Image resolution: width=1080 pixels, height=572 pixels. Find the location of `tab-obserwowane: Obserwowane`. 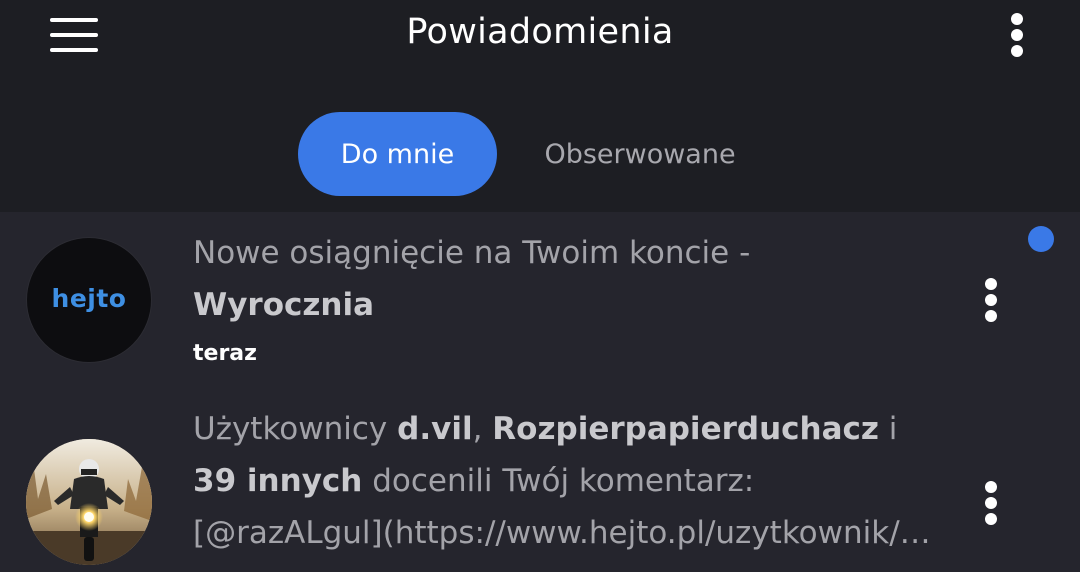

tab-obserwowane: Obserwowane is located at coordinates (640, 154).